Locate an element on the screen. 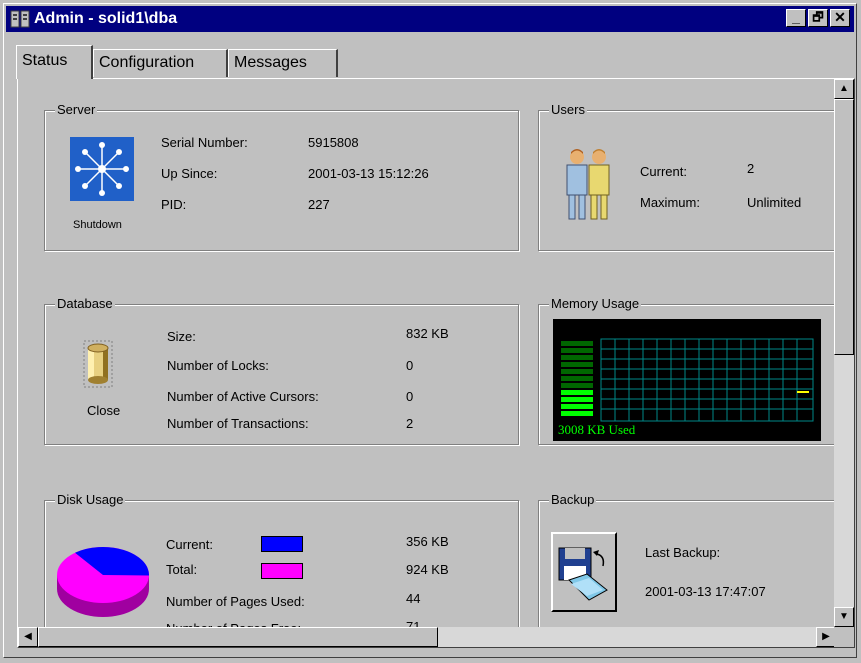  disk-total-swatch is located at coordinates (282, 571).